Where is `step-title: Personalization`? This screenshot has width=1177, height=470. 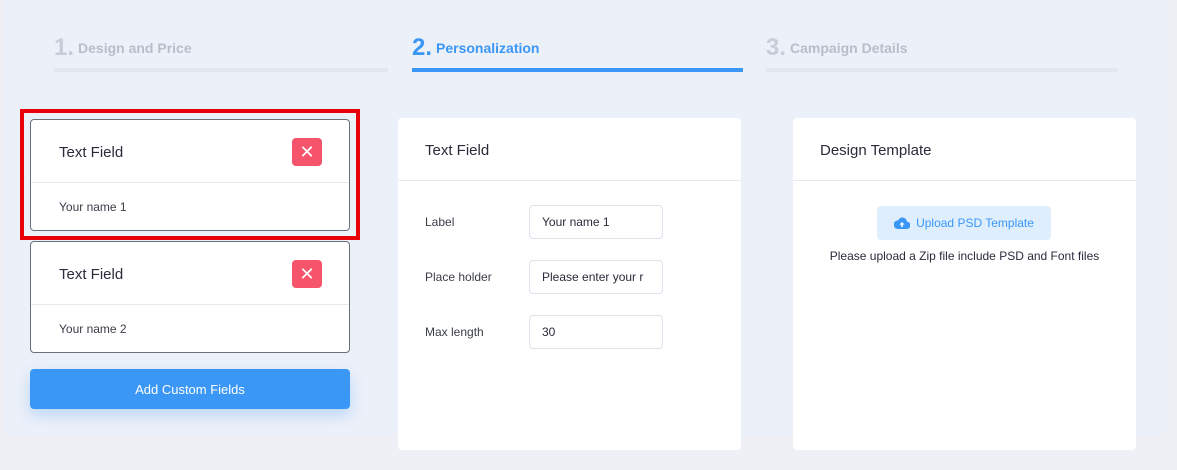
step-title: Personalization is located at coordinates (488, 48).